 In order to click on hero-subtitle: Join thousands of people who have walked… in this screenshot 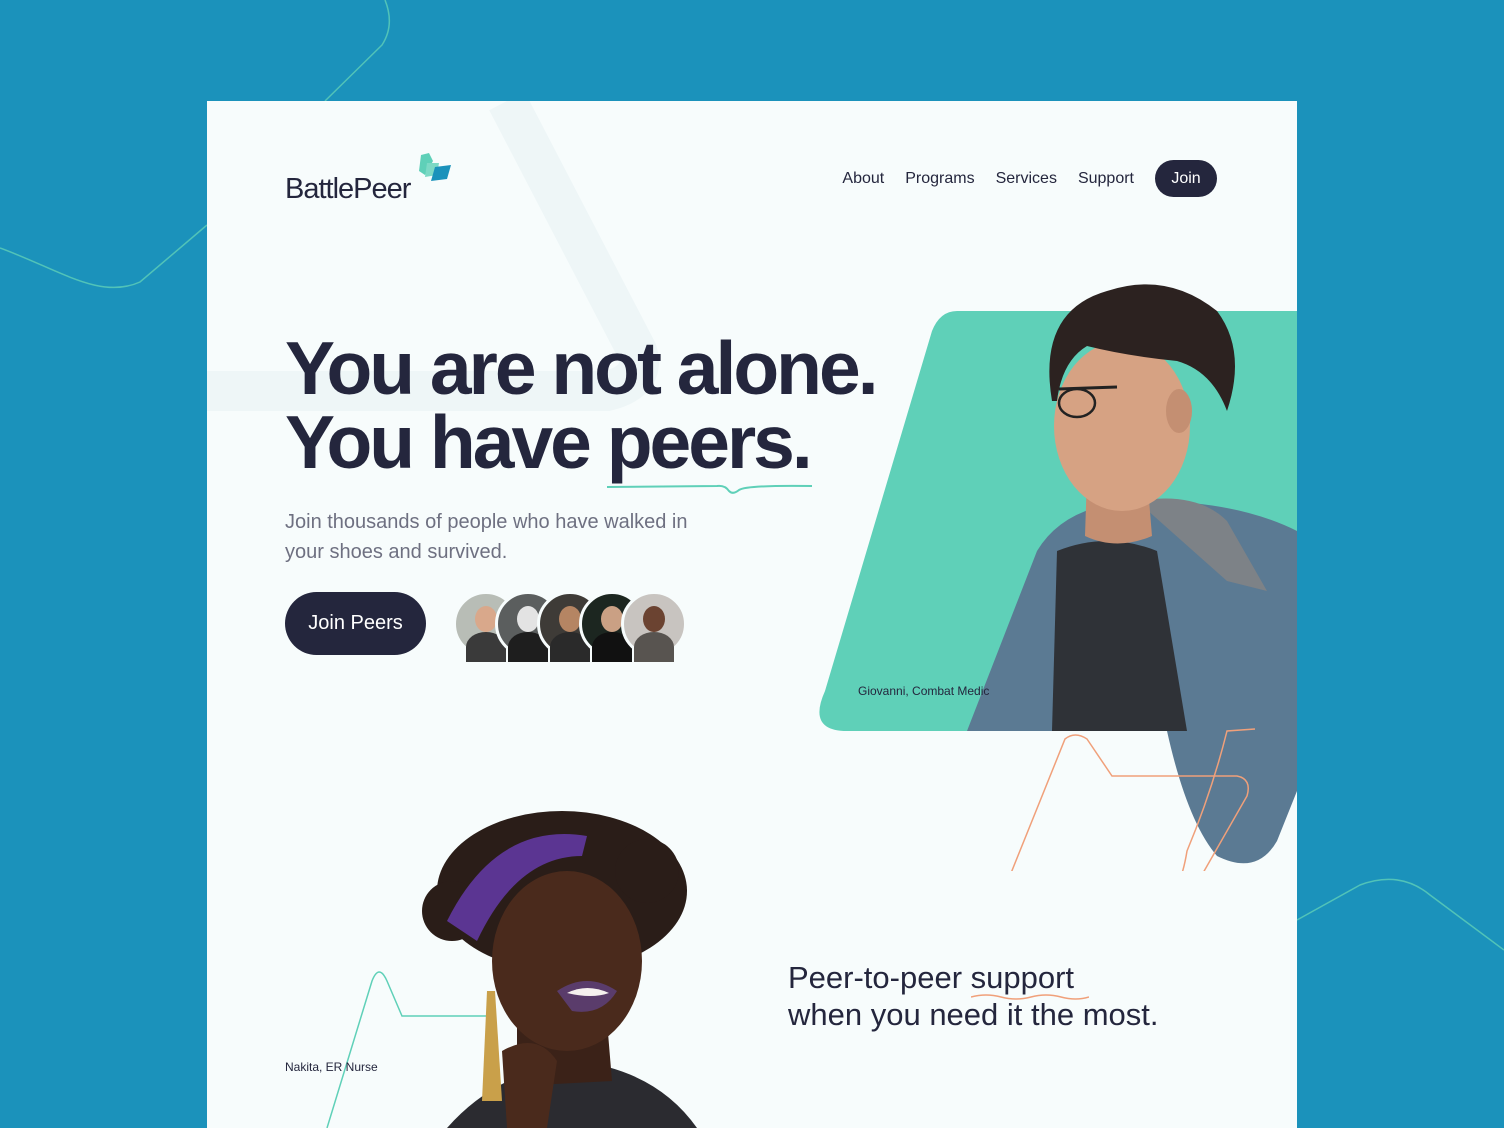, I will do `click(486, 537)`.